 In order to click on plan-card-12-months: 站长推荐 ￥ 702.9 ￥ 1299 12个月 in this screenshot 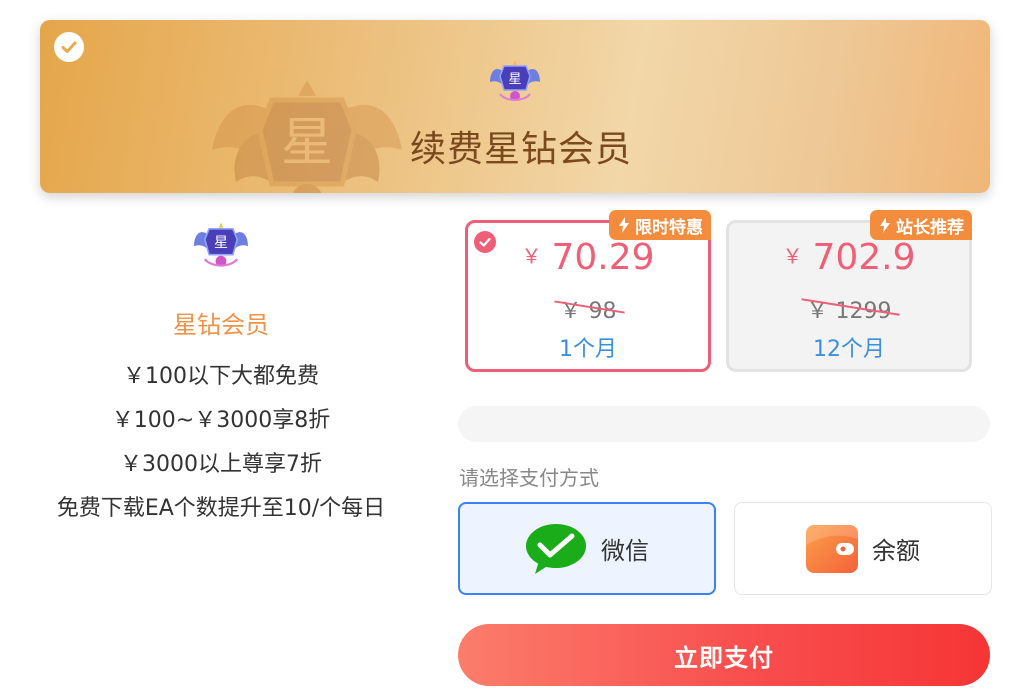, I will do `click(849, 291)`.